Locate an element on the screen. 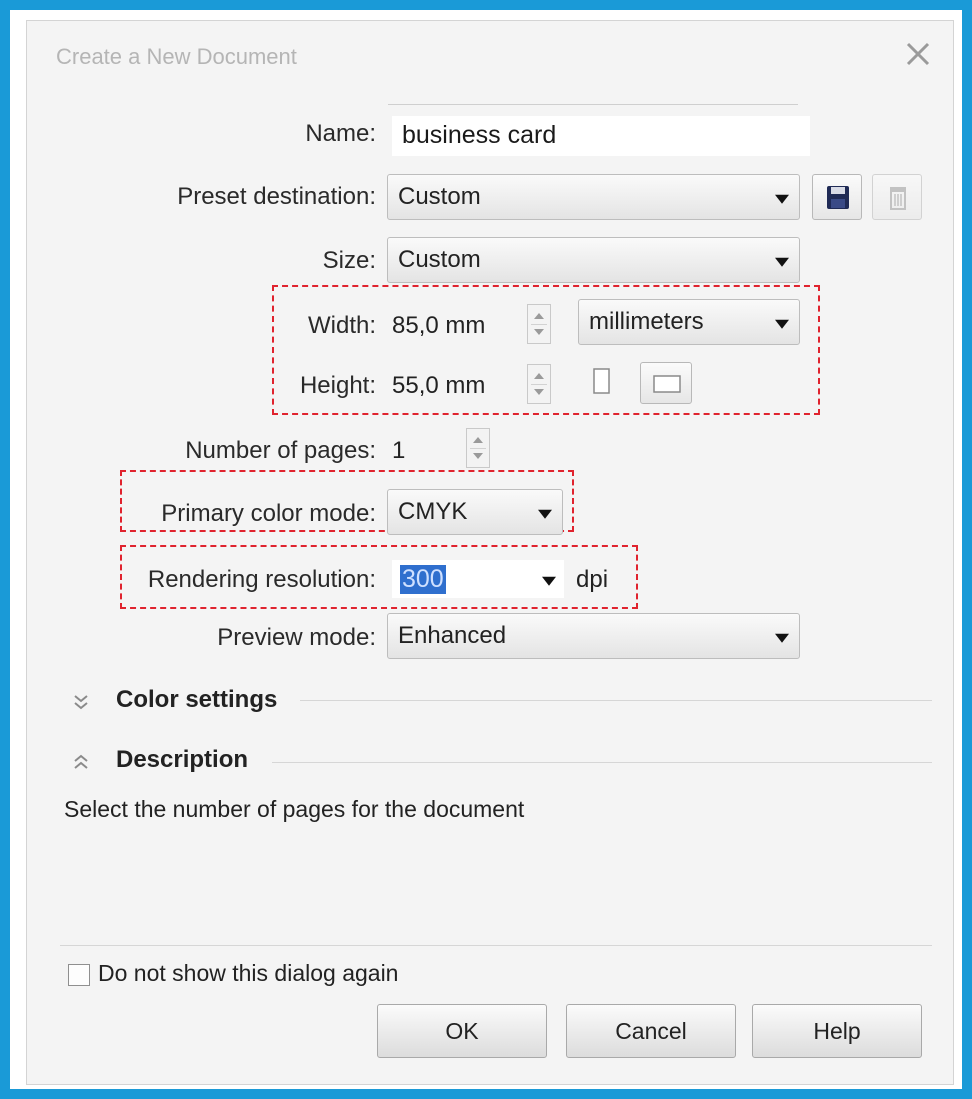  width-label: Width: is located at coordinates (341, 325).